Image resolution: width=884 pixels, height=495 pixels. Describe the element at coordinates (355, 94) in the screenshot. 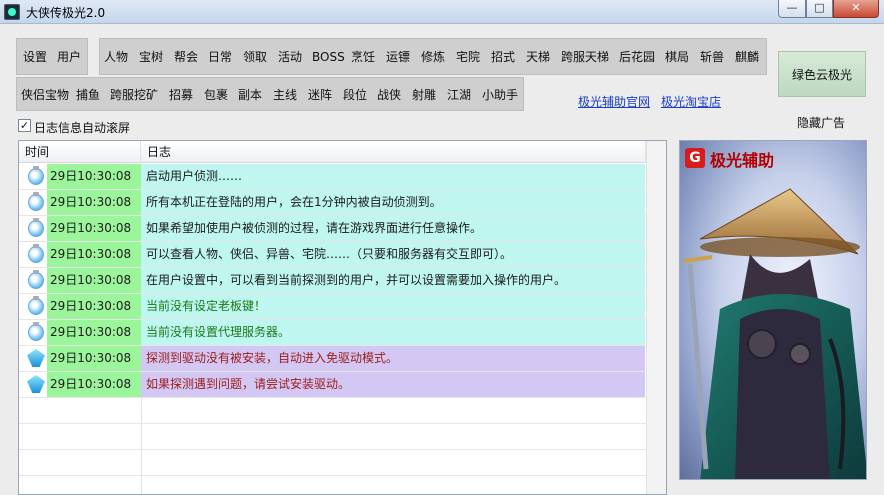

I see `menu-item-rank: 段位` at that location.